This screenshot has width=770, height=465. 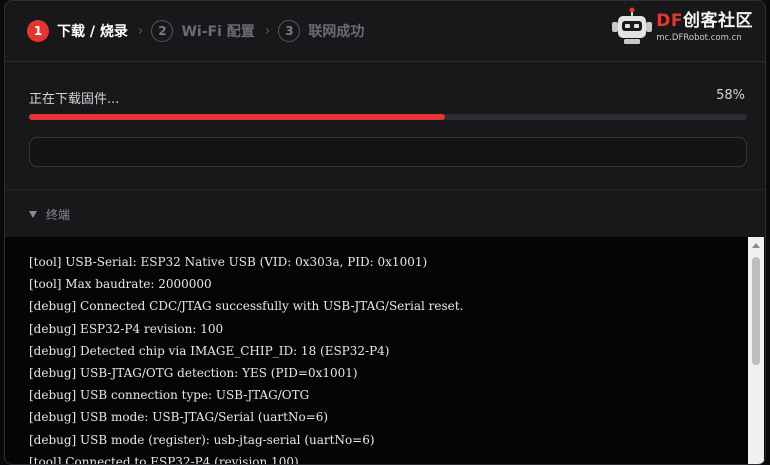 I want to click on scrollbar-thumb, so click(x=756, y=311).